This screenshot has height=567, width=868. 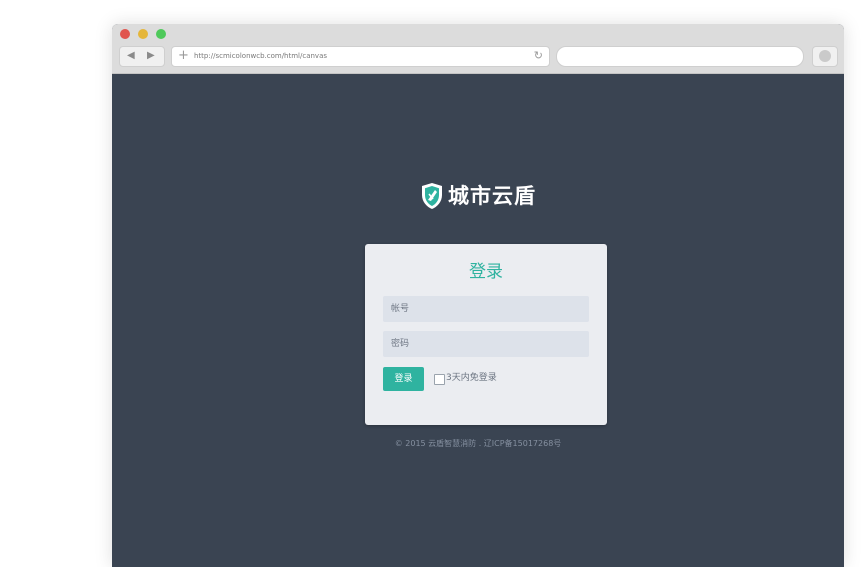 I want to click on copyright-footer: © 2015 云盾智慧消防 . 辽ICP备15017268号, so click(x=478, y=443).